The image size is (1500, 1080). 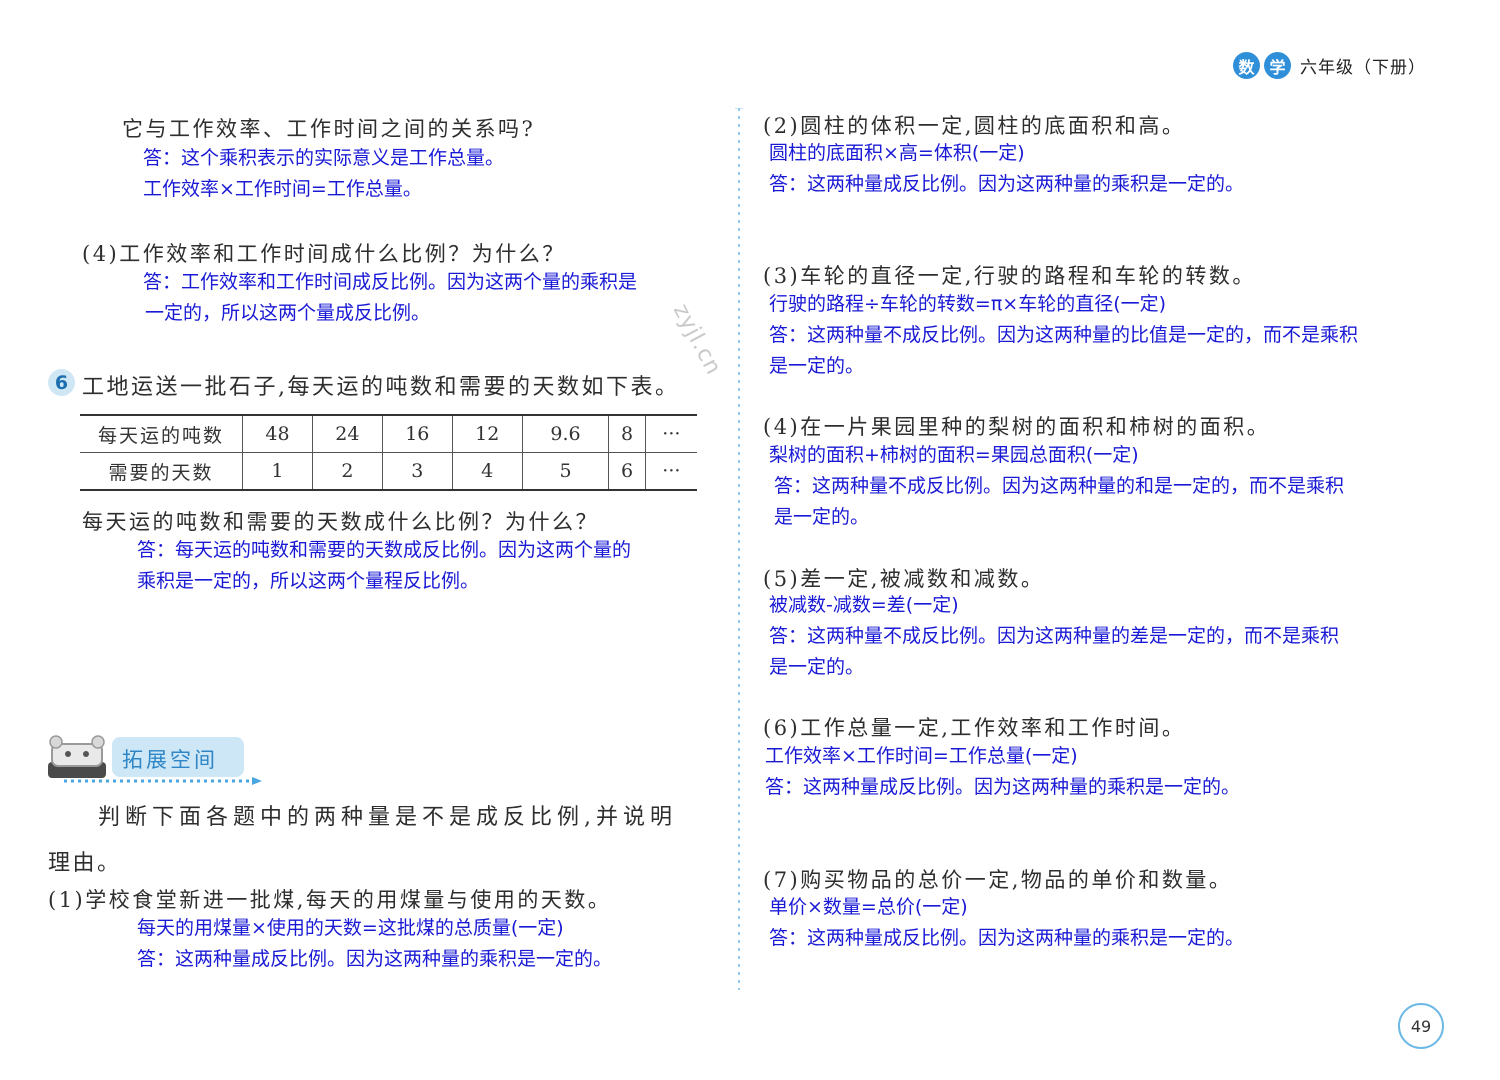 What do you see at coordinates (968, 304) in the screenshot?
I see `item-3-equation: 行驶的路程÷车轮的转数=π×车轮的直径(一定)` at bounding box center [968, 304].